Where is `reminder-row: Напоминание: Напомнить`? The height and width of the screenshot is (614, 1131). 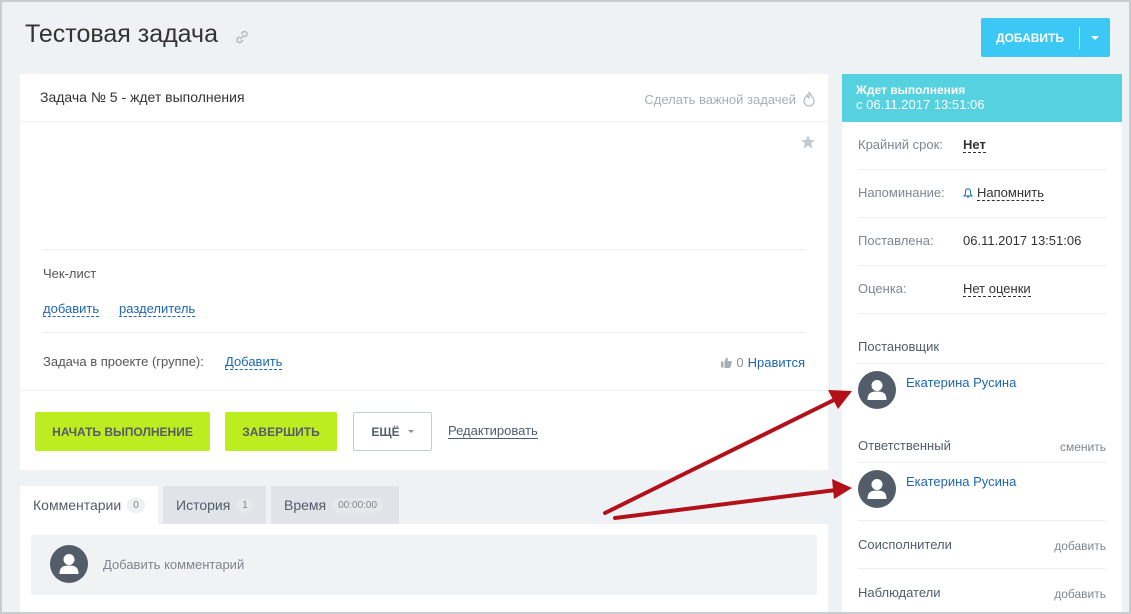
reminder-row: Напоминание: Напомнить is located at coordinates (982, 194).